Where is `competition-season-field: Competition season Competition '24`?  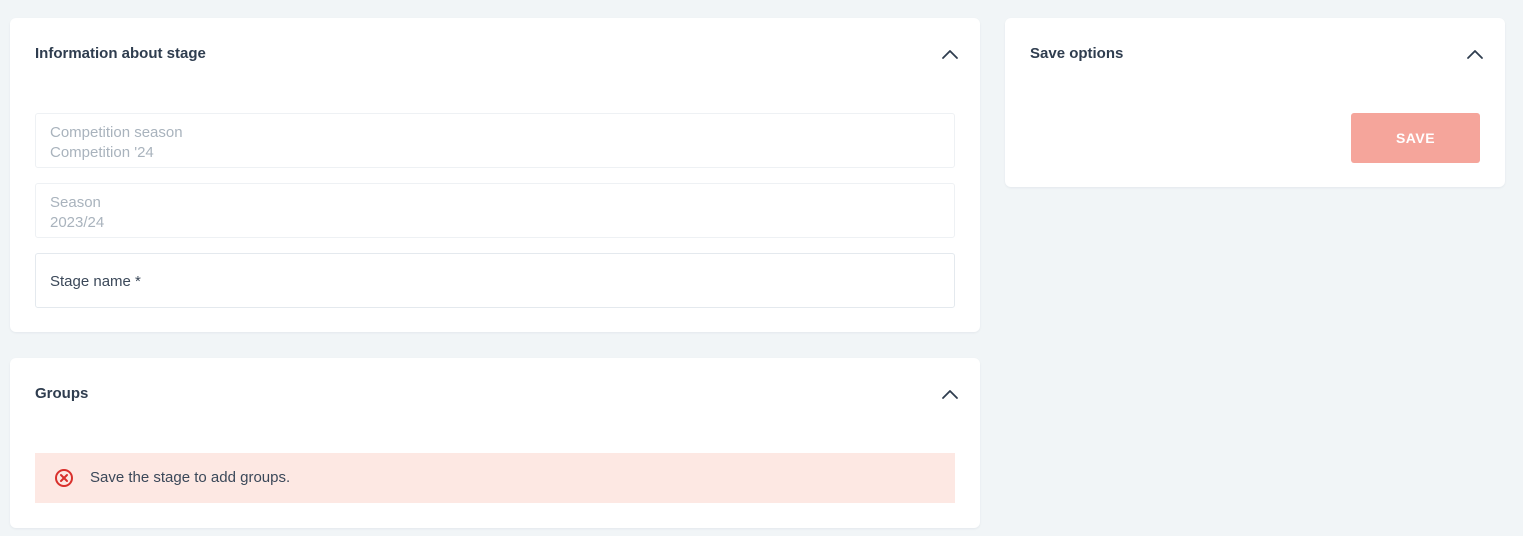
competition-season-field: Competition season Competition '24 is located at coordinates (495, 140).